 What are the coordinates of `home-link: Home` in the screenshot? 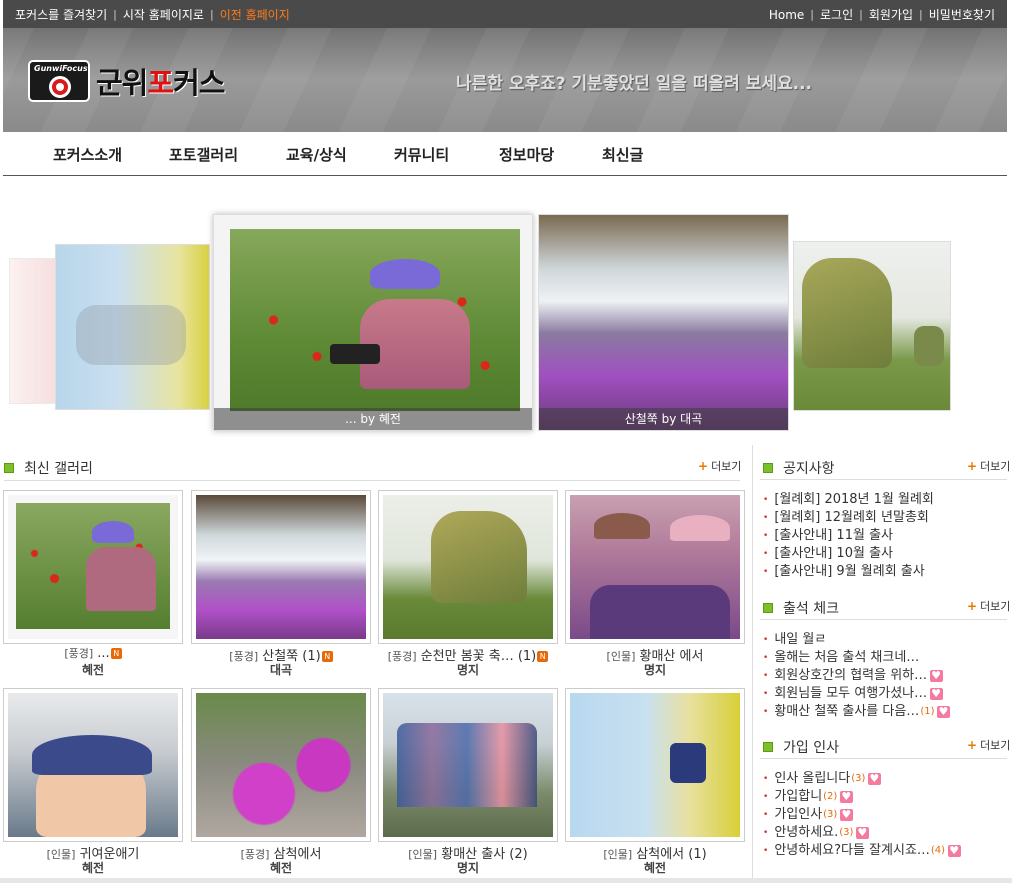 It's located at (786, 15).